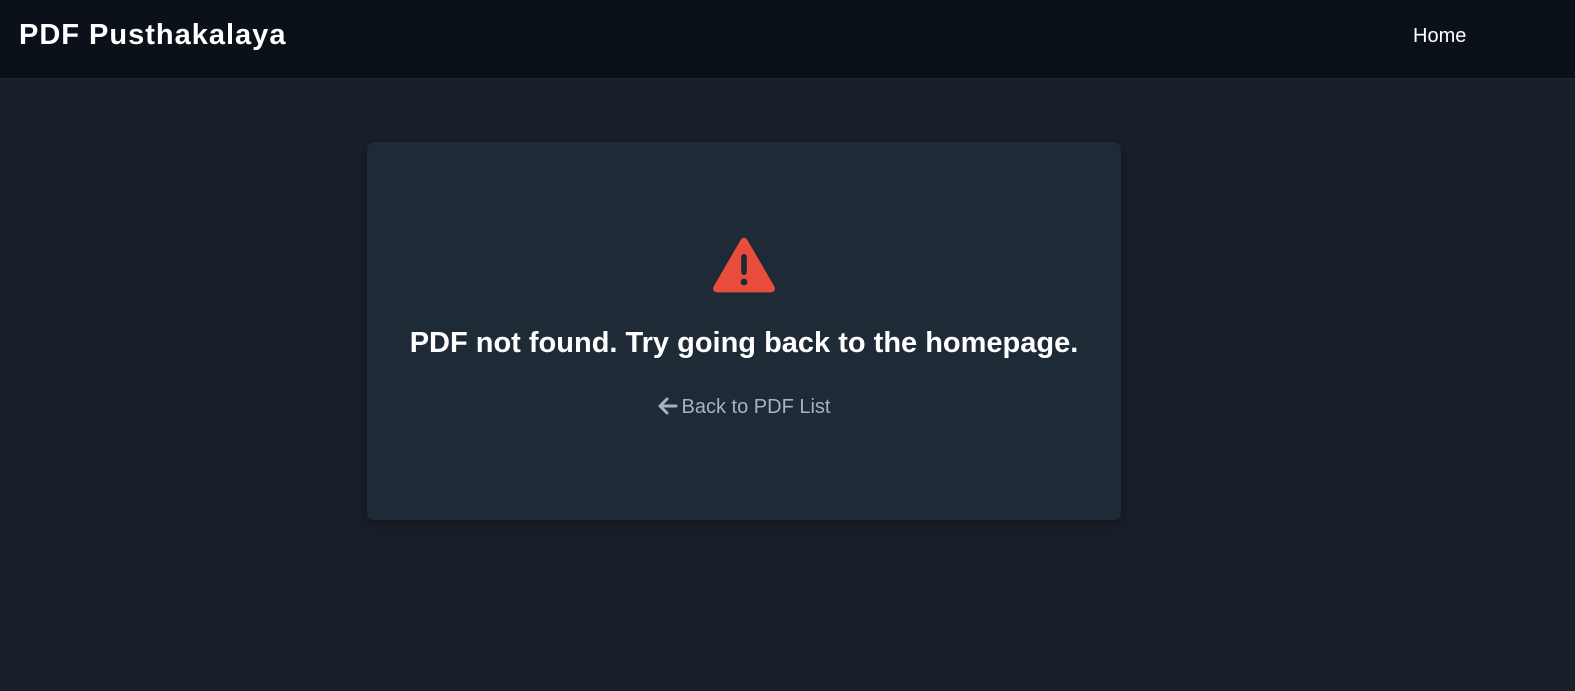 The height and width of the screenshot is (691, 1575). Describe the element at coordinates (756, 407) in the screenshot. I see `back-link-label: Back to PDF List` at that location.